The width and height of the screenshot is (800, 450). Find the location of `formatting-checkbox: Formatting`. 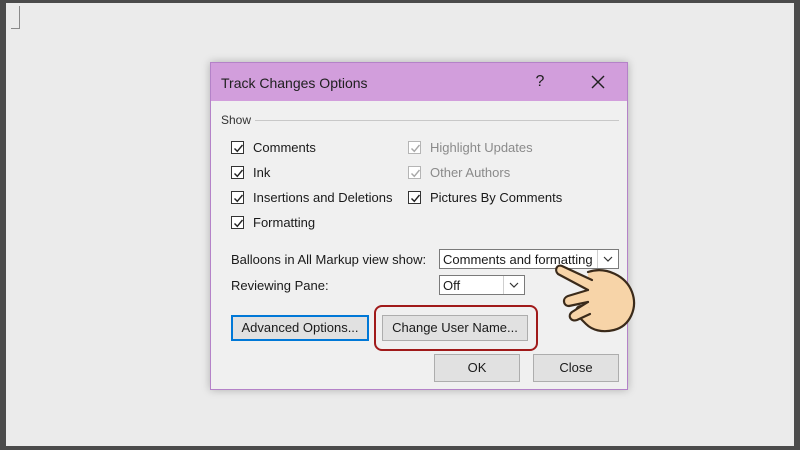

formatting-checkbox: Formatting is located at coordinates (273, 222).